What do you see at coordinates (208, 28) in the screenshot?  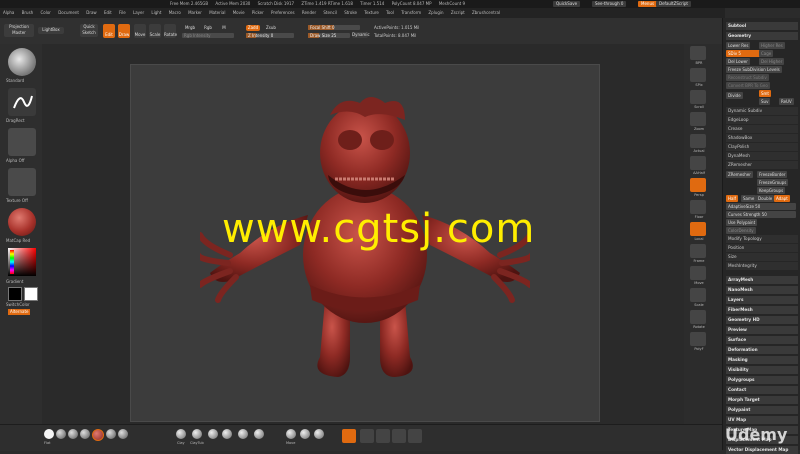 I see `rgb-button: Rgb` at bounding box center [208, 28].